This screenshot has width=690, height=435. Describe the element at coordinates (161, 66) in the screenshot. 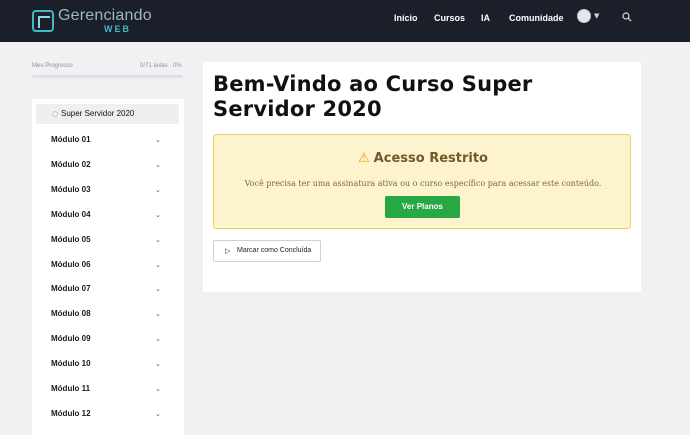

I see `progress-count: 0/71 aulas · 0%` at that location.